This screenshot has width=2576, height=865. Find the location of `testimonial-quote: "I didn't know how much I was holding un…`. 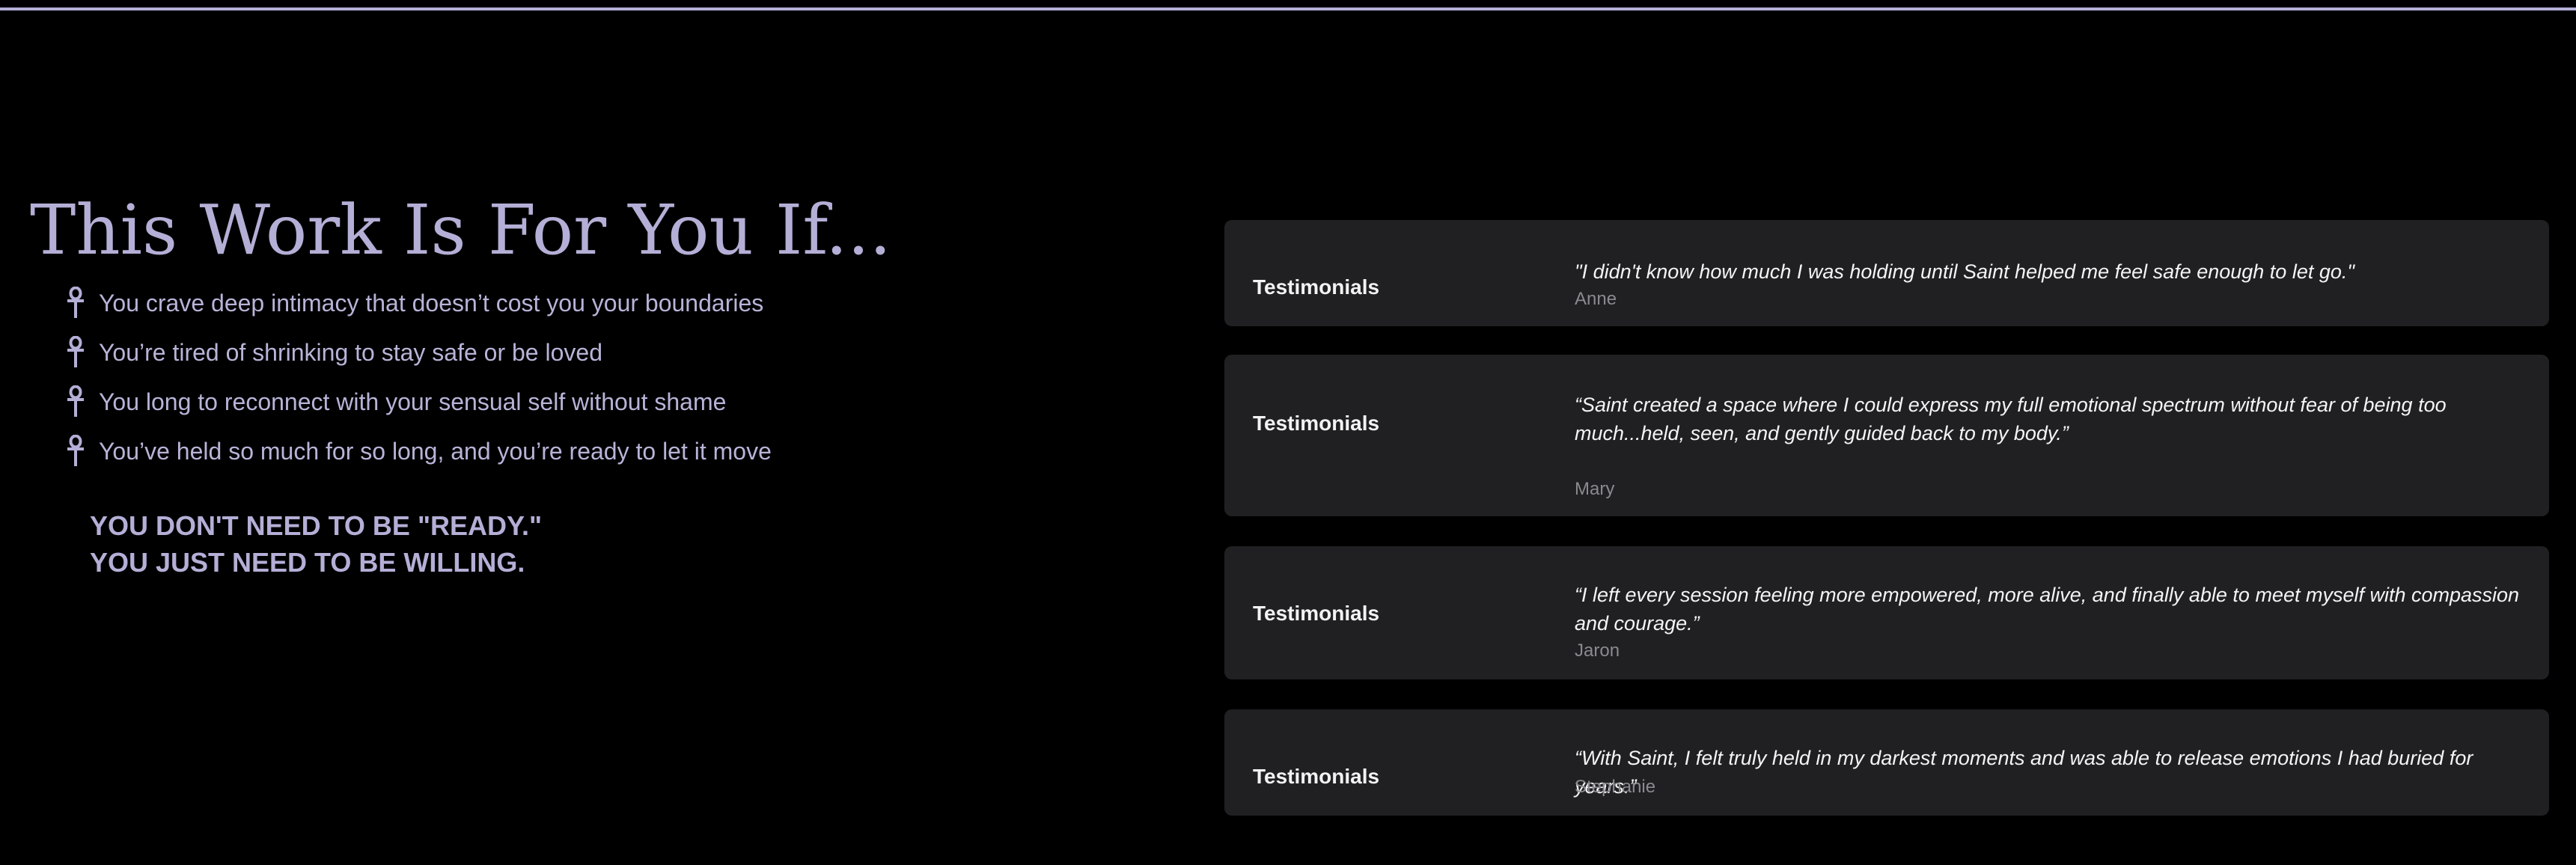

testimonial-quote: "I didn't know how much I was holding un… is located at coordinates (1964, 271).